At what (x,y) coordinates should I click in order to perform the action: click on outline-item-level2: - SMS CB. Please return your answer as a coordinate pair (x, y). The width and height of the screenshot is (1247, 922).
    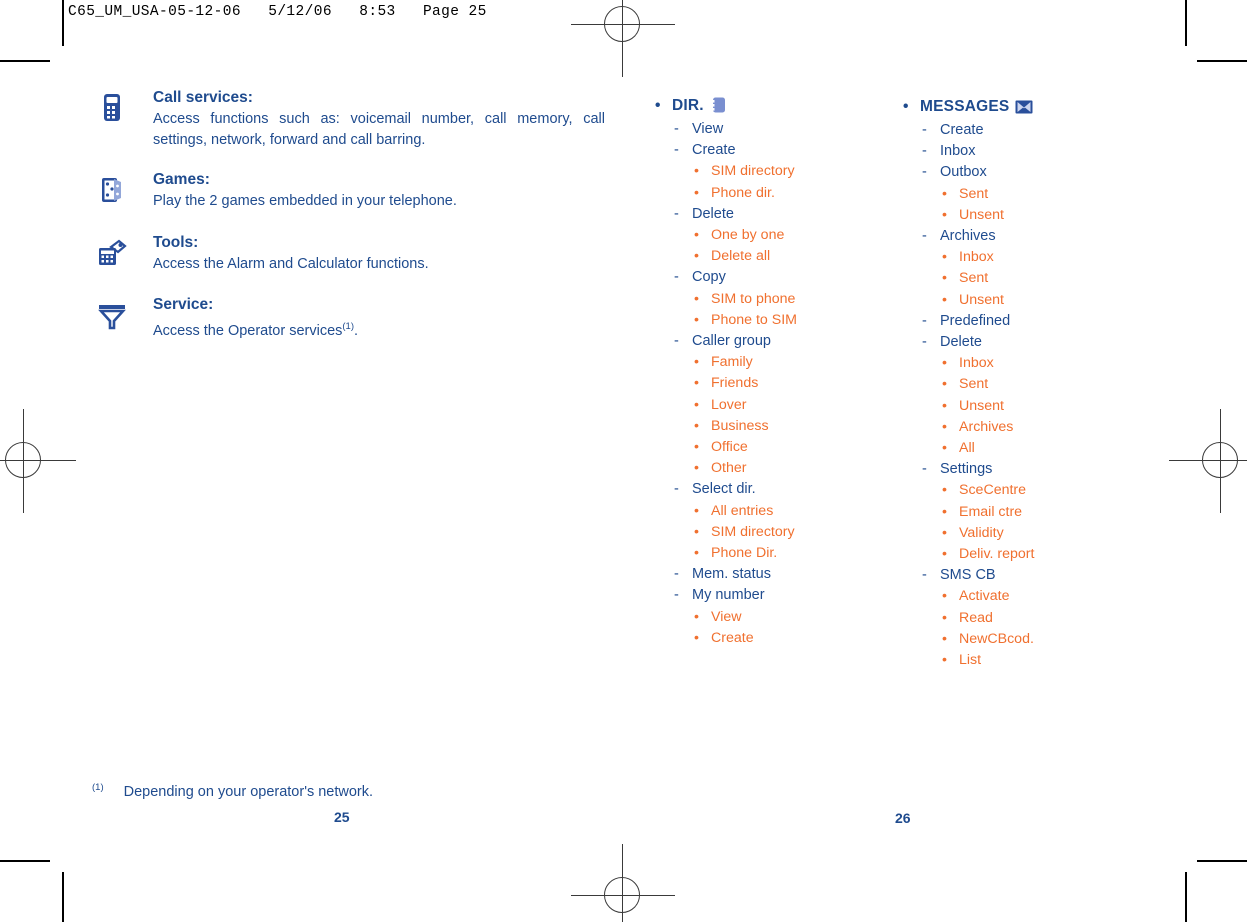
    Looking at the image, I should click on (1027, 575).